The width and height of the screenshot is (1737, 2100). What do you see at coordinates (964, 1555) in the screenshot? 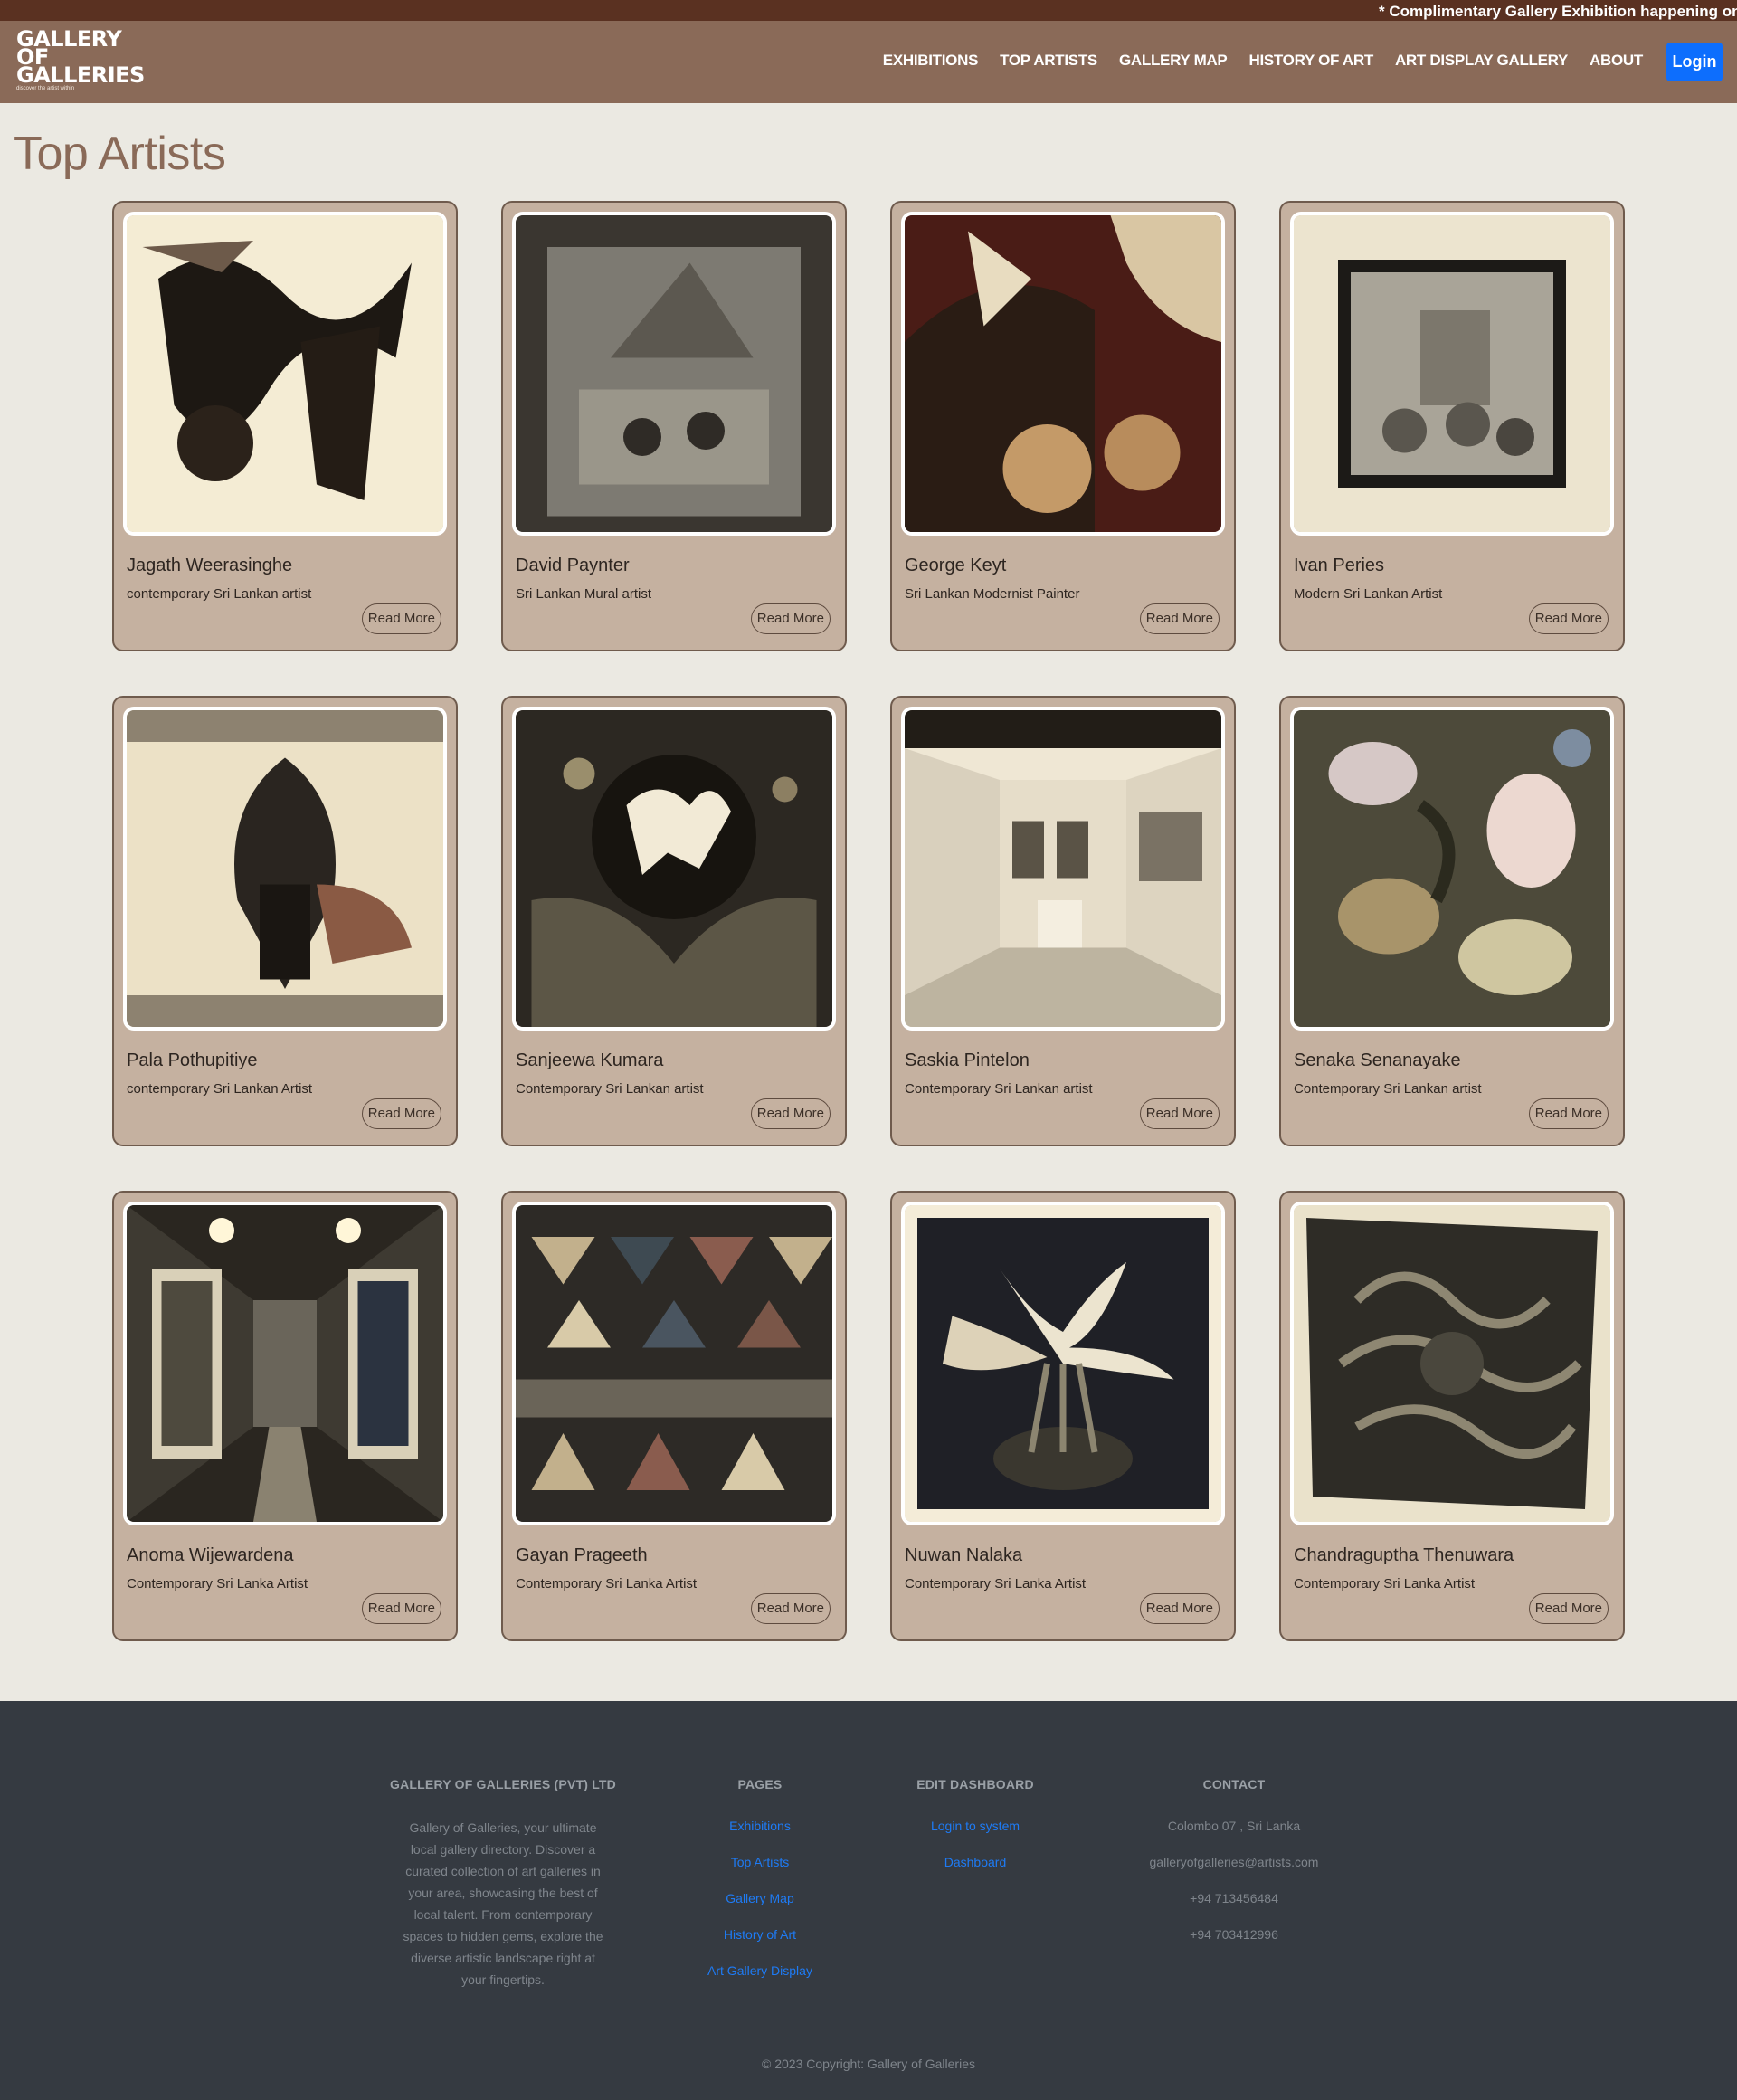
I see `artist-name: Nuwan Nalaka` at bounding box center [964, 1555].